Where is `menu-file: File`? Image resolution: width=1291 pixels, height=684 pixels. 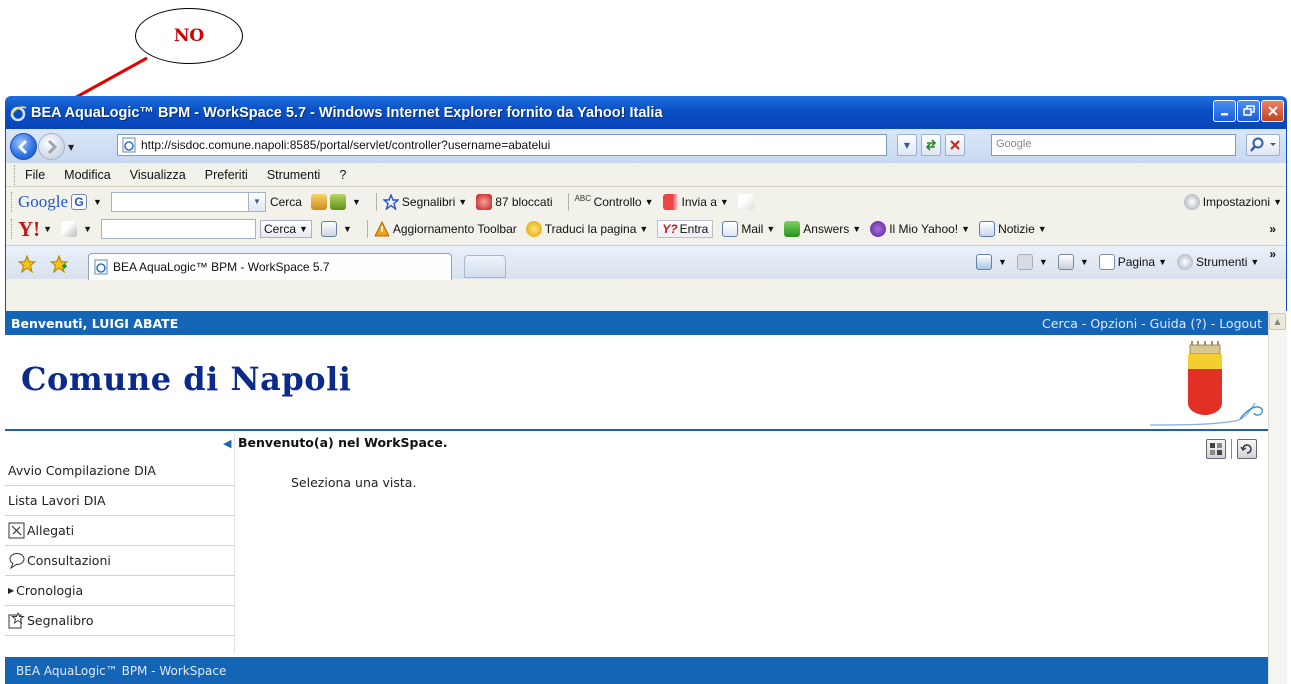
menu-file: File is located at coordinates (35, 175).